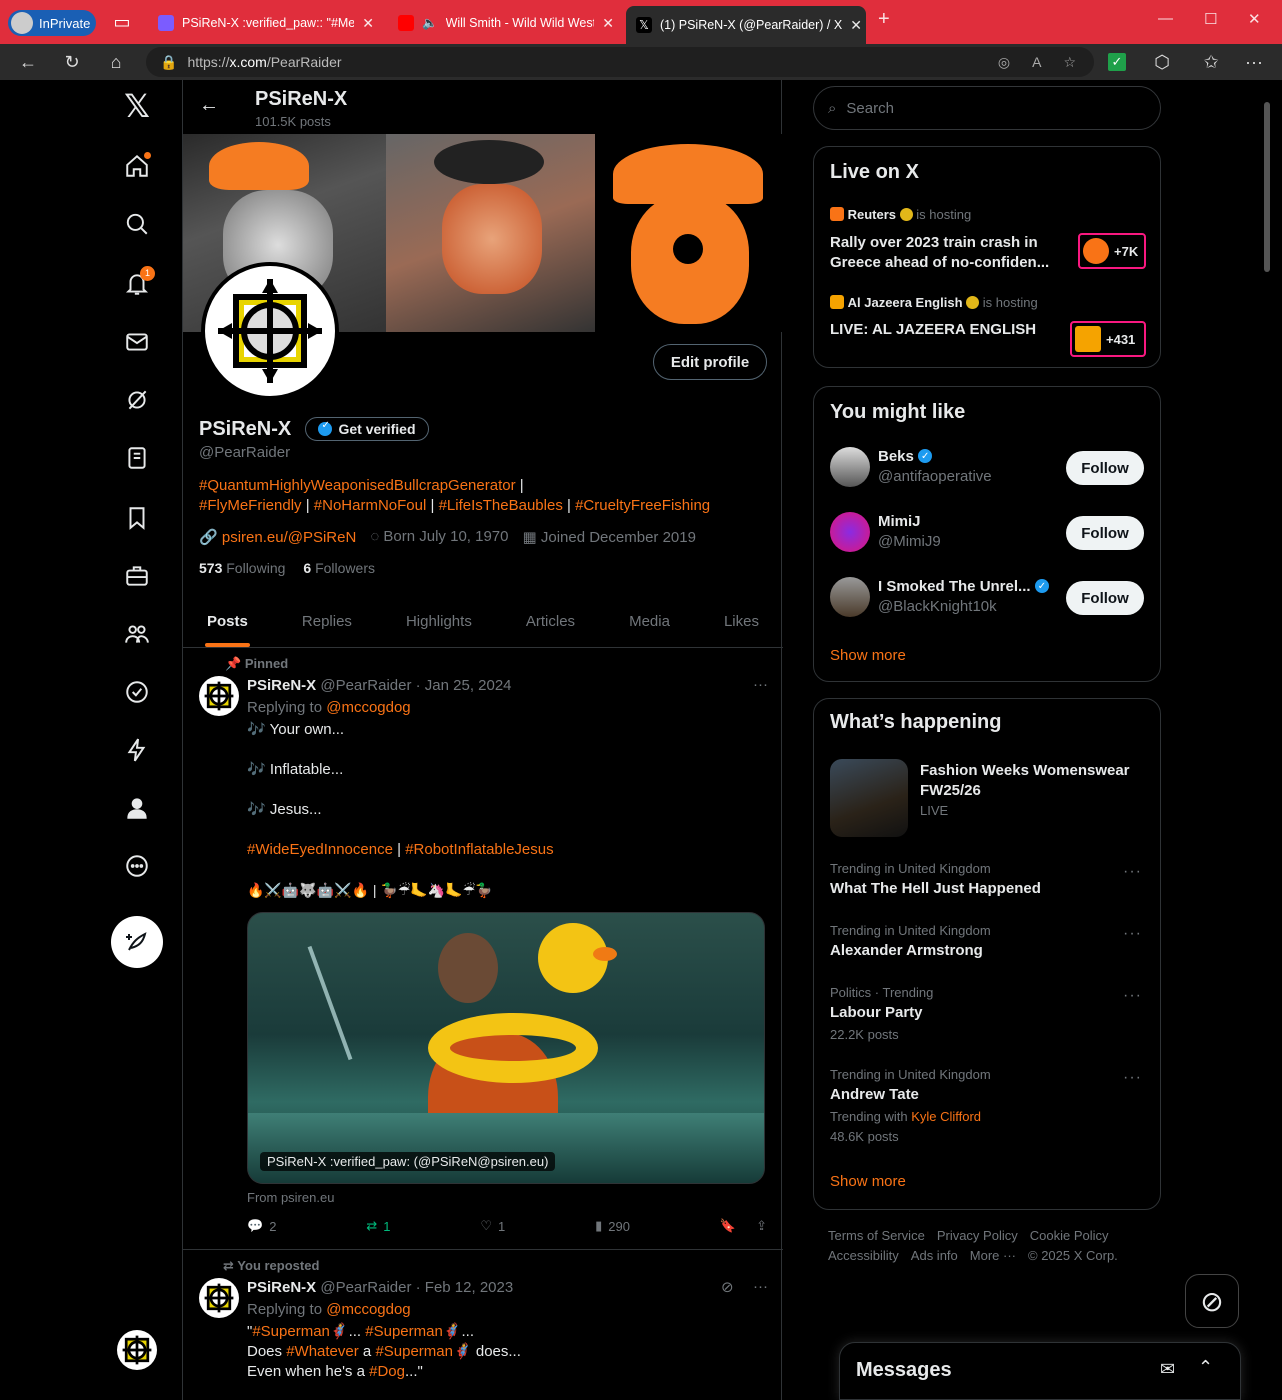 The height and width of the screenshot is (1400, 1282). Describe the element at coordinates (1108, 339) in the screenshot. I see `live-listeners-count: +431` at that location.